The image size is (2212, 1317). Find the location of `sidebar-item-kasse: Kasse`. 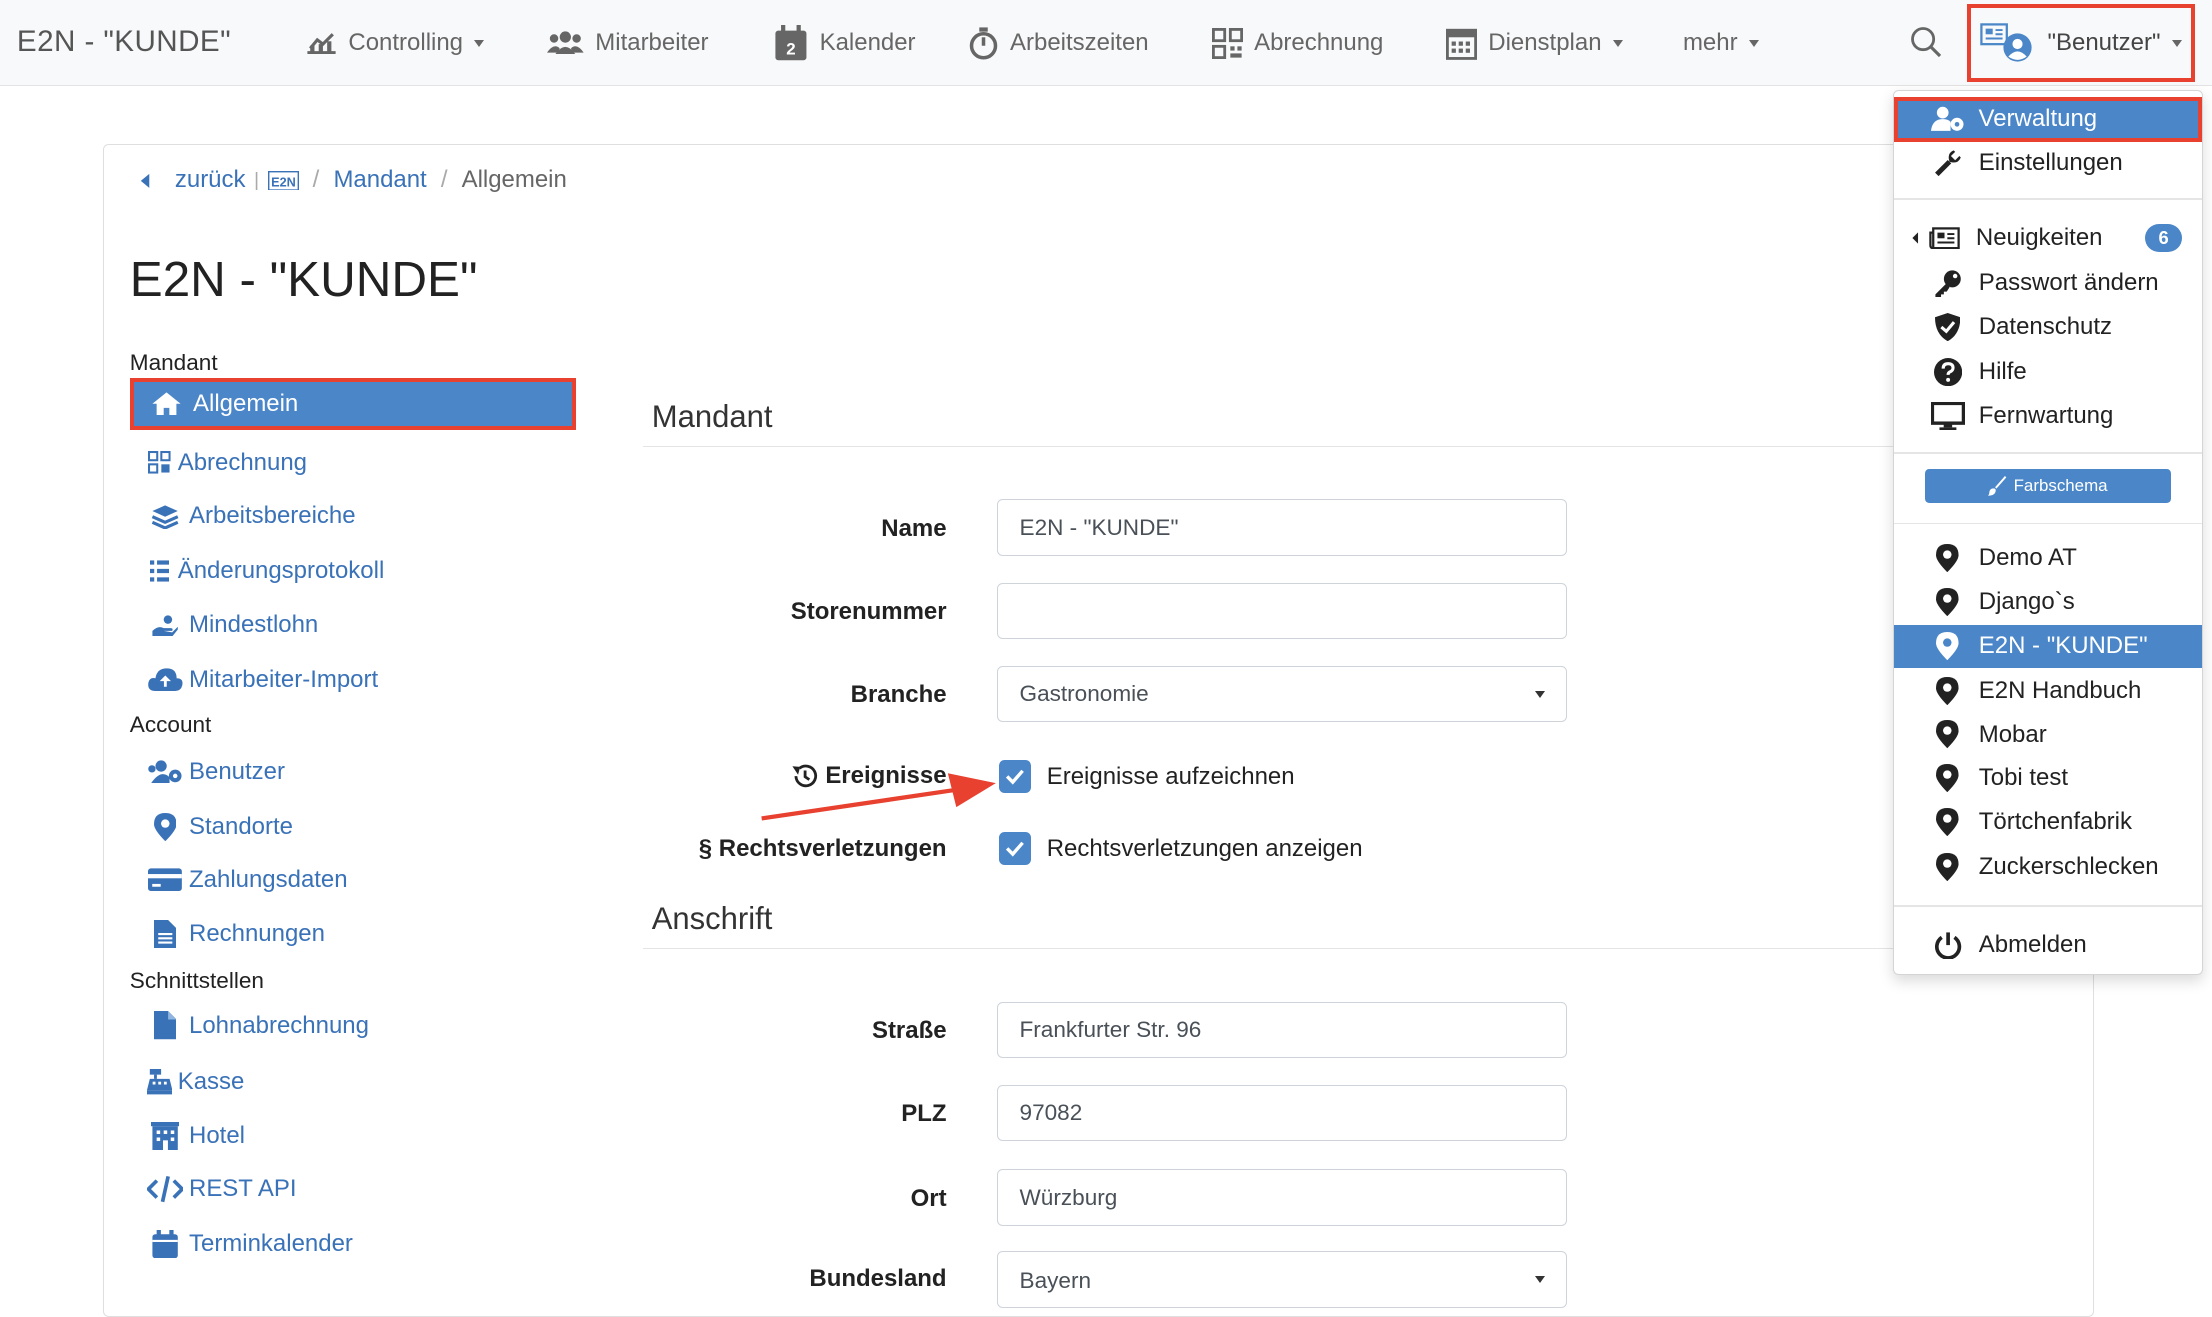

sidebar-item-kasse: Kasse is located at coordinates (195, 1081).